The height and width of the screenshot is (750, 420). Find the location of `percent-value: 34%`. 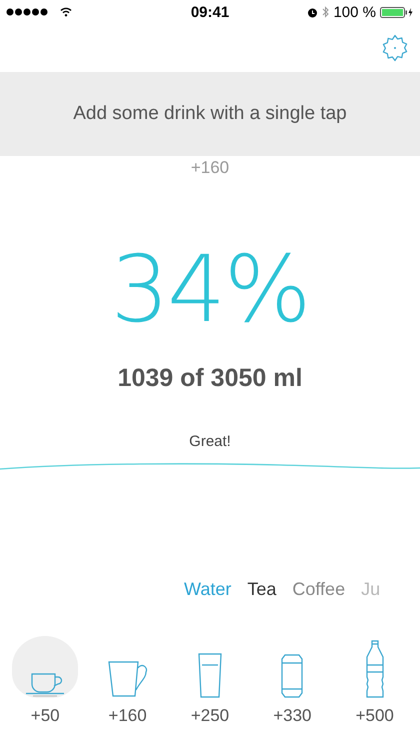

percent-value: 34% is located at coordinates (210, 290).